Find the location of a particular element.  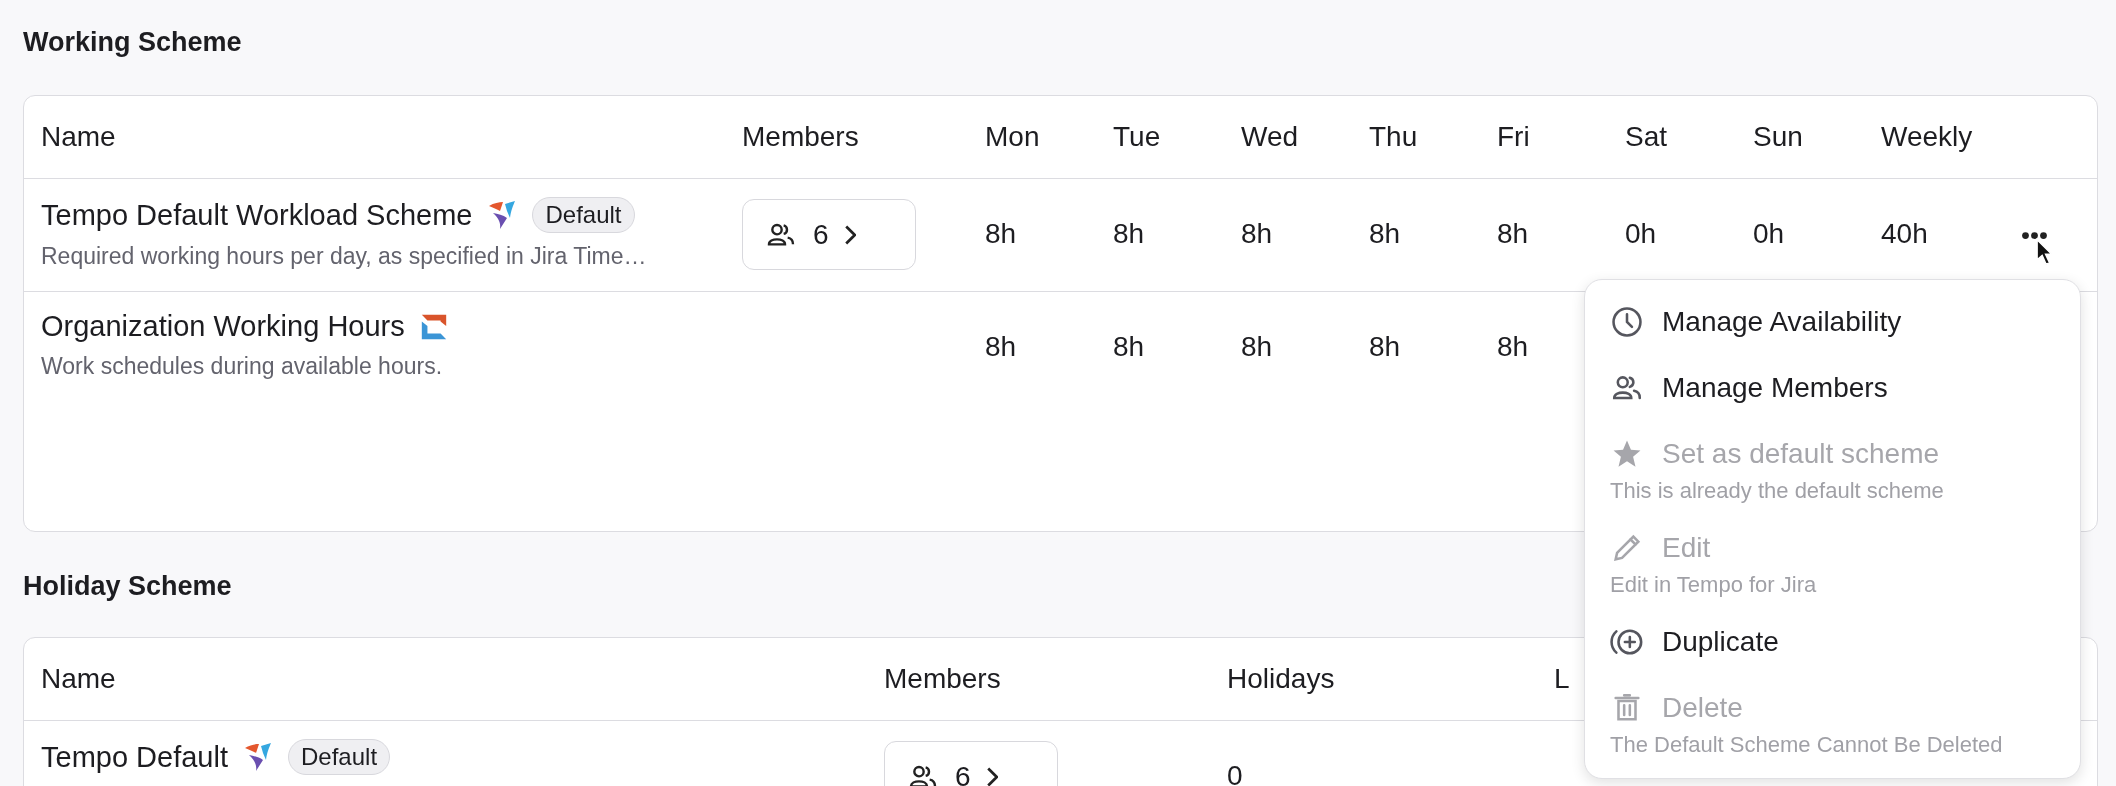

more-icon is located at coordinates (2034, 235).